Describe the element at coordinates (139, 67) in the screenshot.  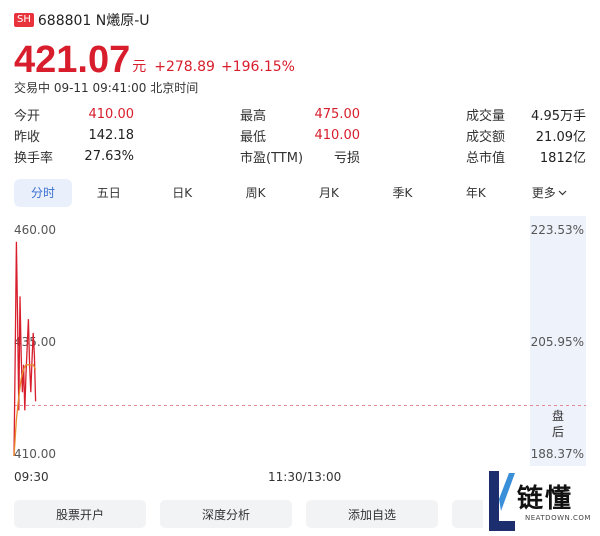
I see `price-unit: 元` at that location.